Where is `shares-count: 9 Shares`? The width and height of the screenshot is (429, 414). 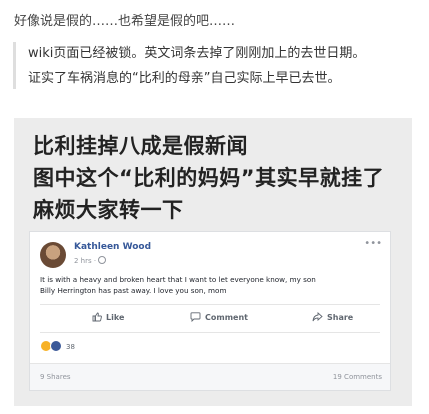 shares-count: 9 Shares is located at coordinates (55, 377).